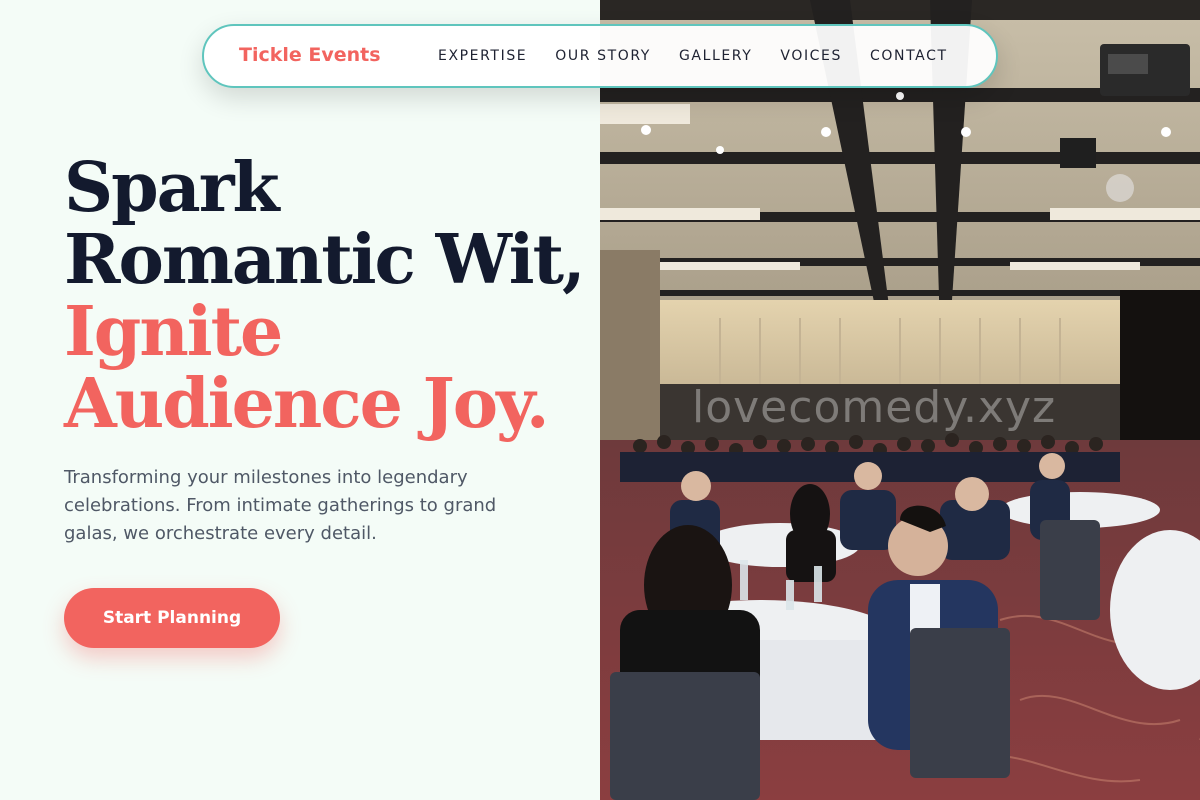 This screenshot has height=800, width=1200. Describe the element at coordinates (310, 55) in the screenshot. I see `brand-logo-link: Tickle Events` at that location.